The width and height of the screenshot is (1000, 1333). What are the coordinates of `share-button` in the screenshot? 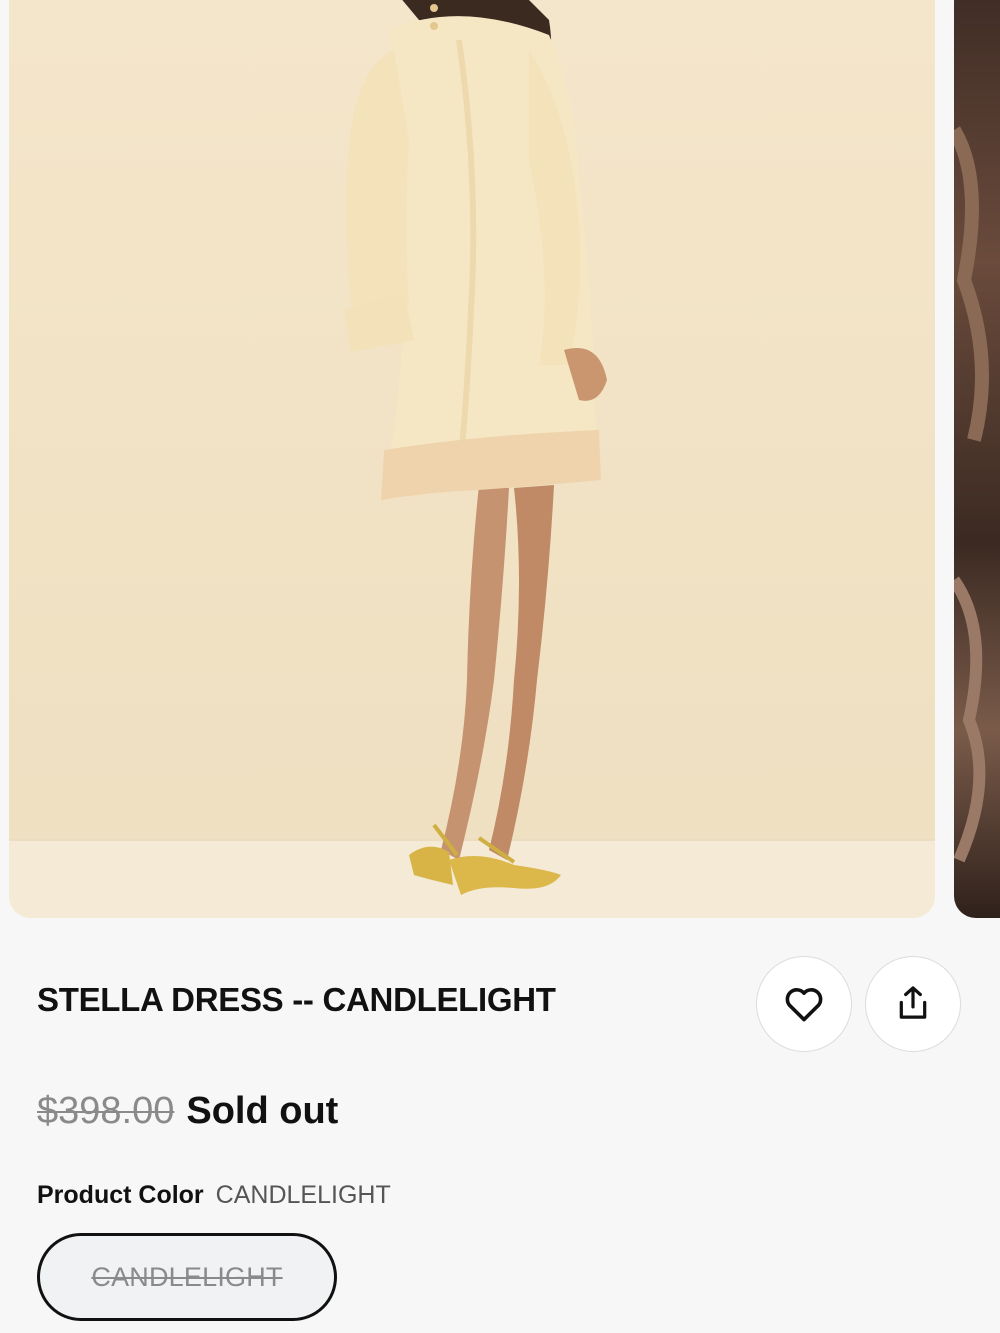 It's located at (913, 1004).